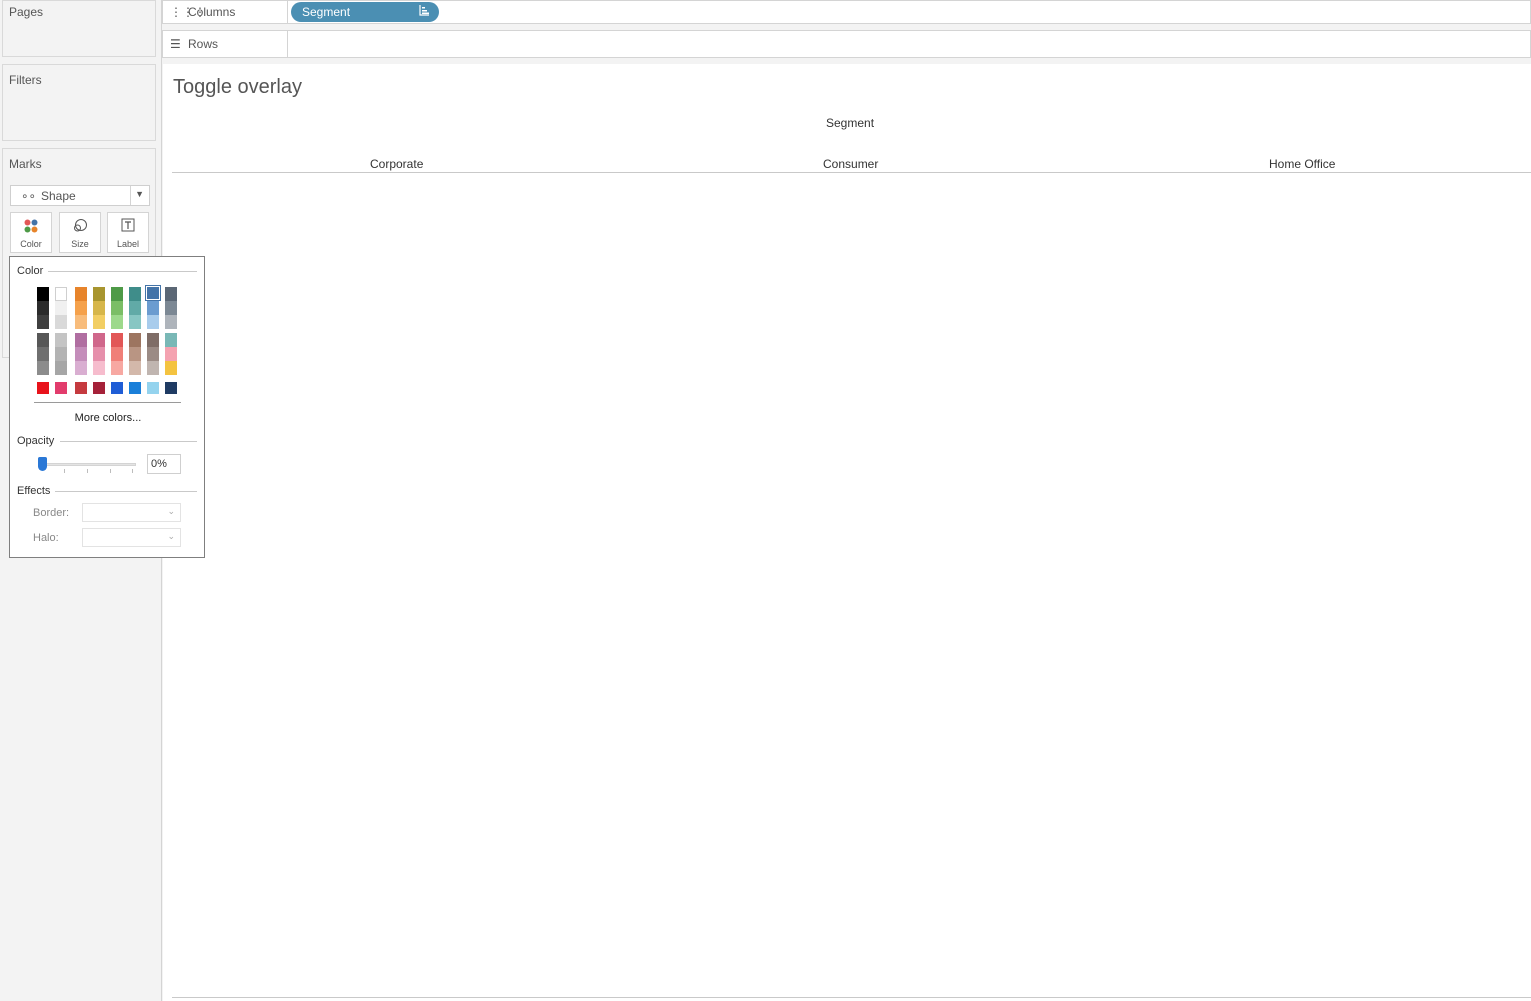 Image resolution: width=1531 pixels, height=1001 pixels. I want to click on halo-dropdown: ⌄, so click(131, 537).